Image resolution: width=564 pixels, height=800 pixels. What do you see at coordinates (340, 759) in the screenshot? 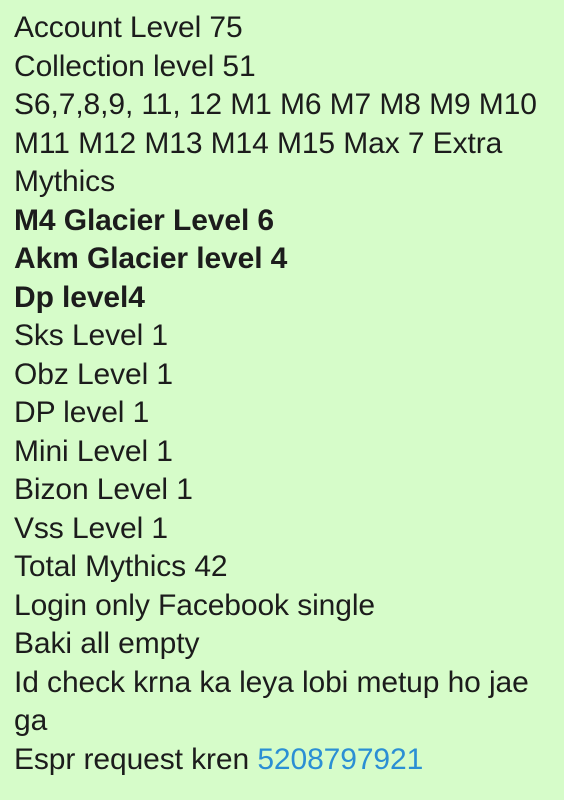
I see `phone-number-link: 5208797921` at bounding box center [340, 759].